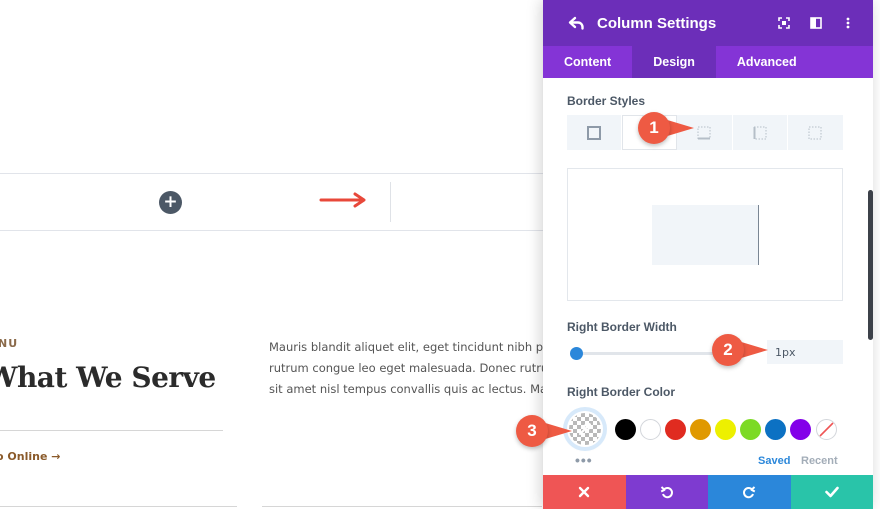 The width and height of the screenshot is (880, 509). Describe the element at coordinates (622, 327) in the screenshot. I see `right-border-width-label: Right Border Width` at that location.